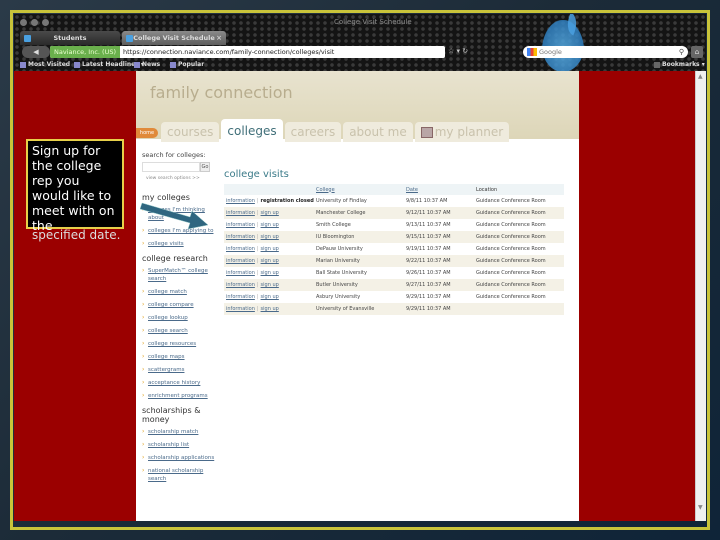  What do you see at coordinates (700, 507) in the screenshot?
I see `scroll-down-icon: ▼` at bounding box center [700, 507].